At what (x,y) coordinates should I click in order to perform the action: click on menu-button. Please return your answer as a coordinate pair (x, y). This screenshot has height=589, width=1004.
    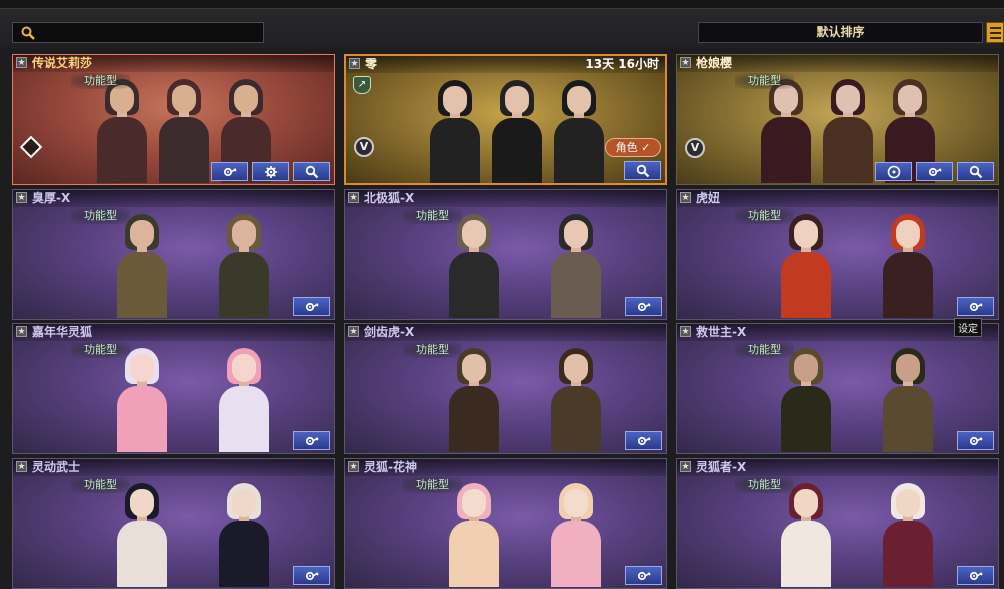
    Looking at the image, I should click on (995, 32).